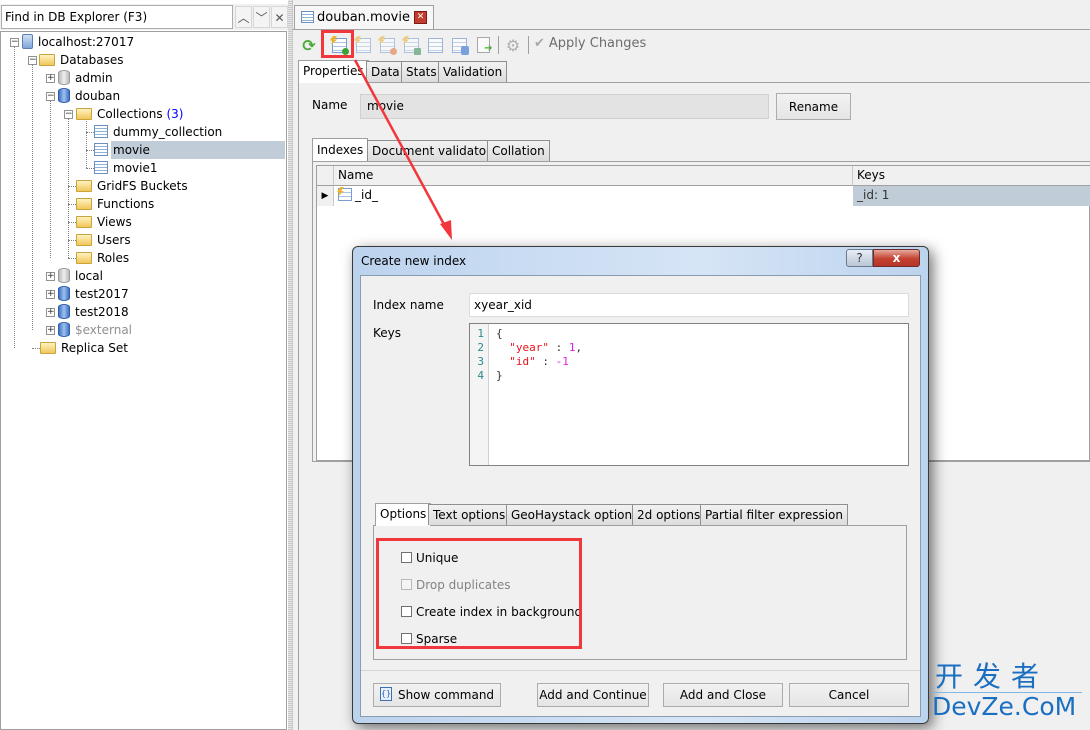  Describe the element at coordinates (518, 150) in the screenshot. I see `subtab-collation: Collation` at that location.